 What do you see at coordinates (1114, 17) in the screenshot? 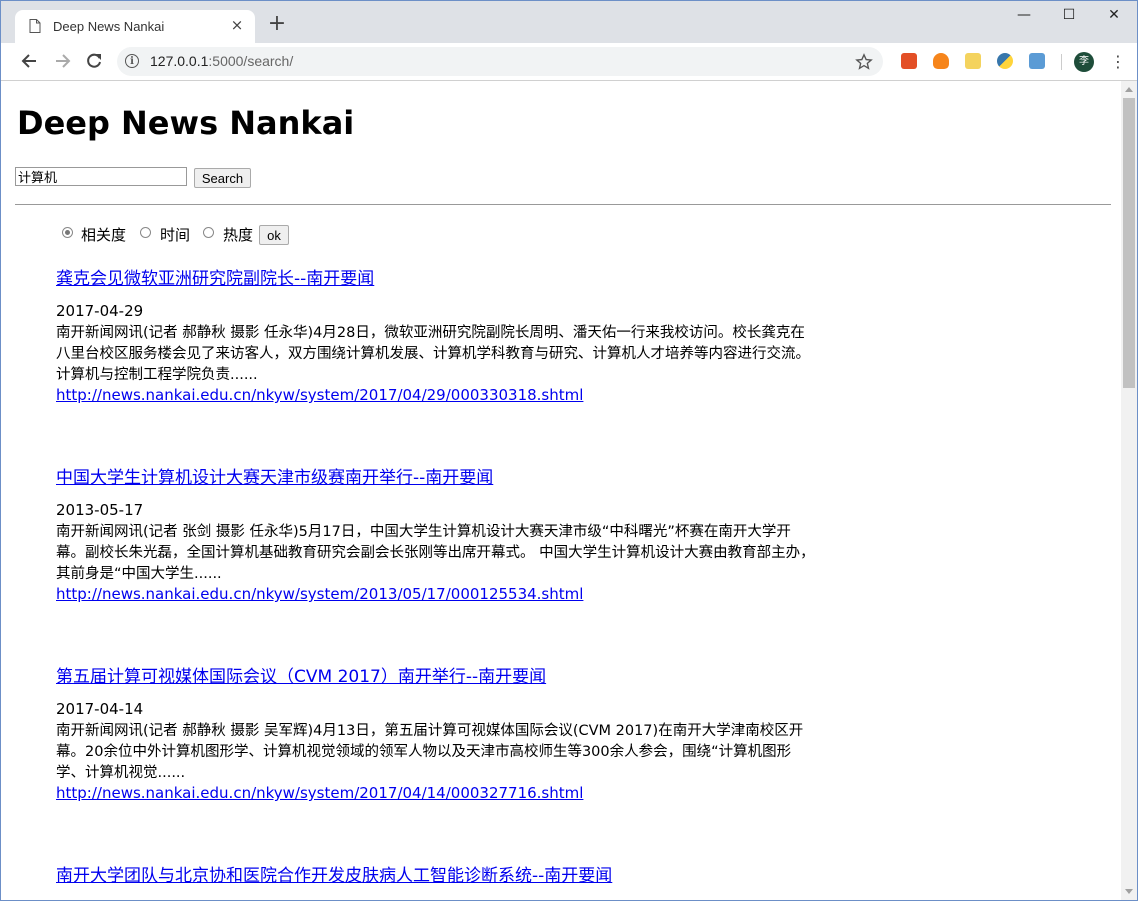
I see `window-close-icon: ✕` at bounding box center [1114, 17].